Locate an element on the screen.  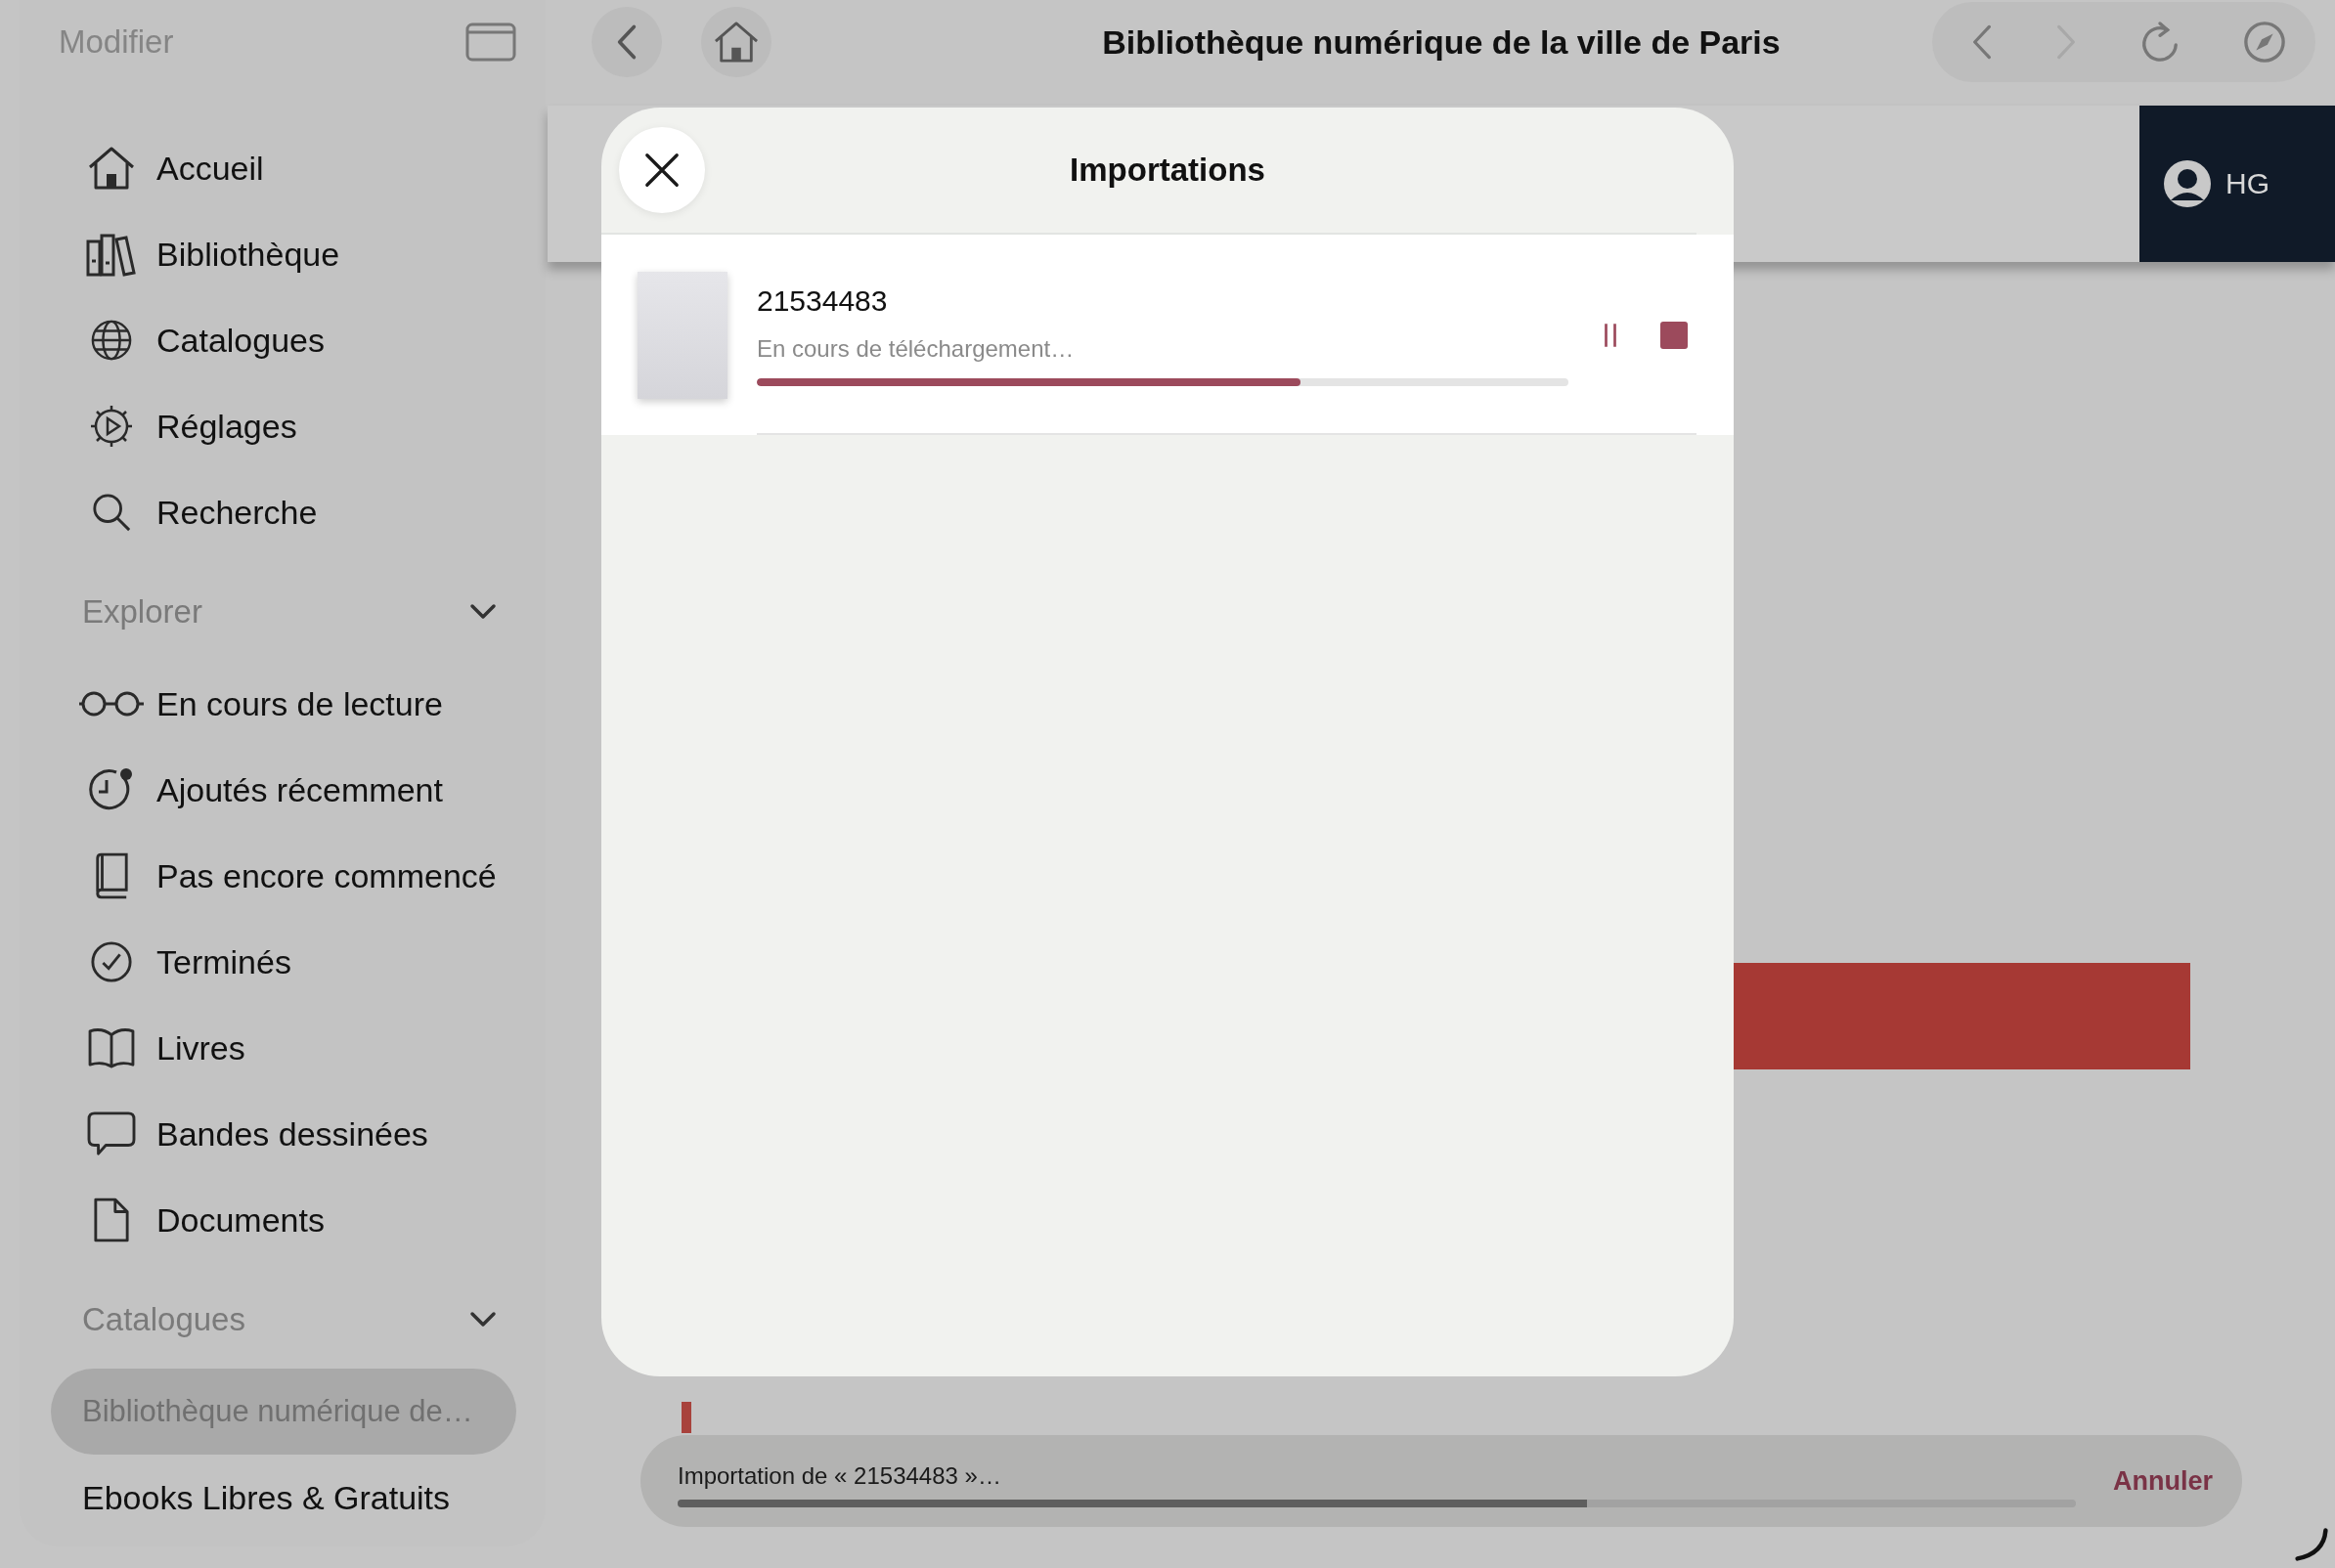
sidebar-item: Recherche is located at coordinates (283, 512).